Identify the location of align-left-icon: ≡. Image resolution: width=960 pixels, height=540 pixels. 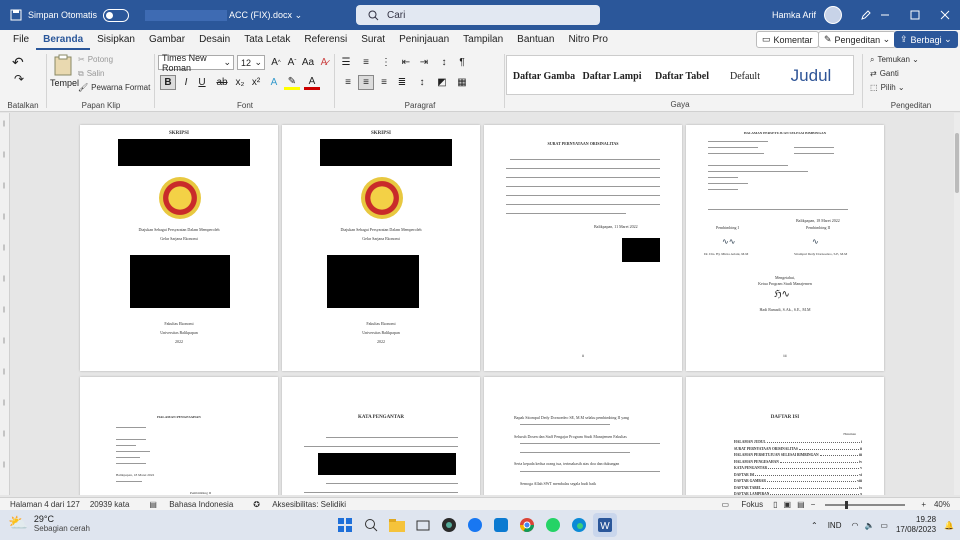
(348, 82).